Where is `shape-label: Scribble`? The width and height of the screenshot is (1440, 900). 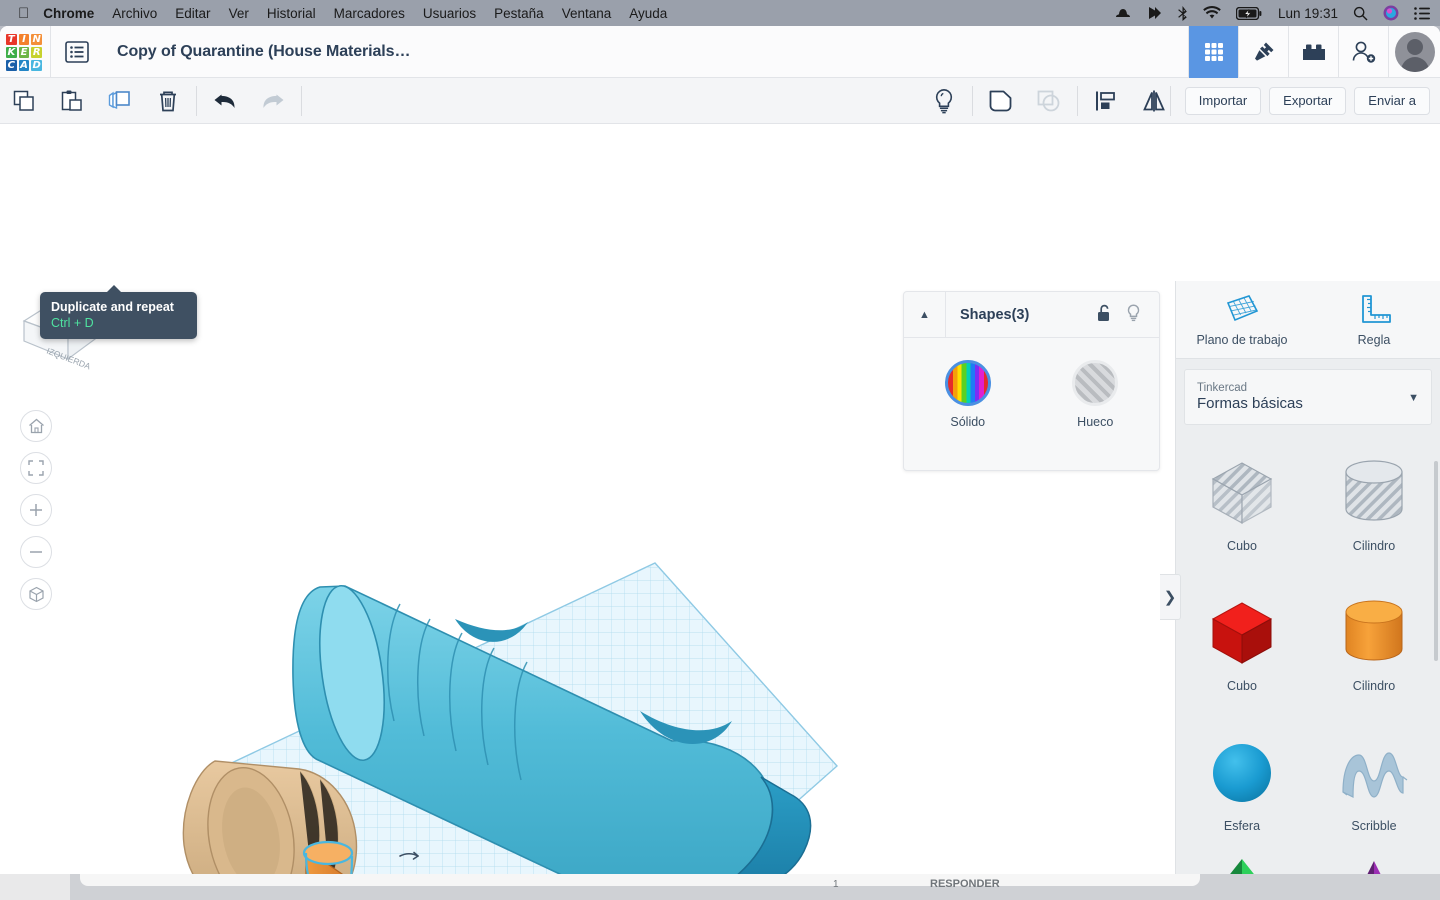 shape-label: Scribble is located at coordinates (1374, 826).